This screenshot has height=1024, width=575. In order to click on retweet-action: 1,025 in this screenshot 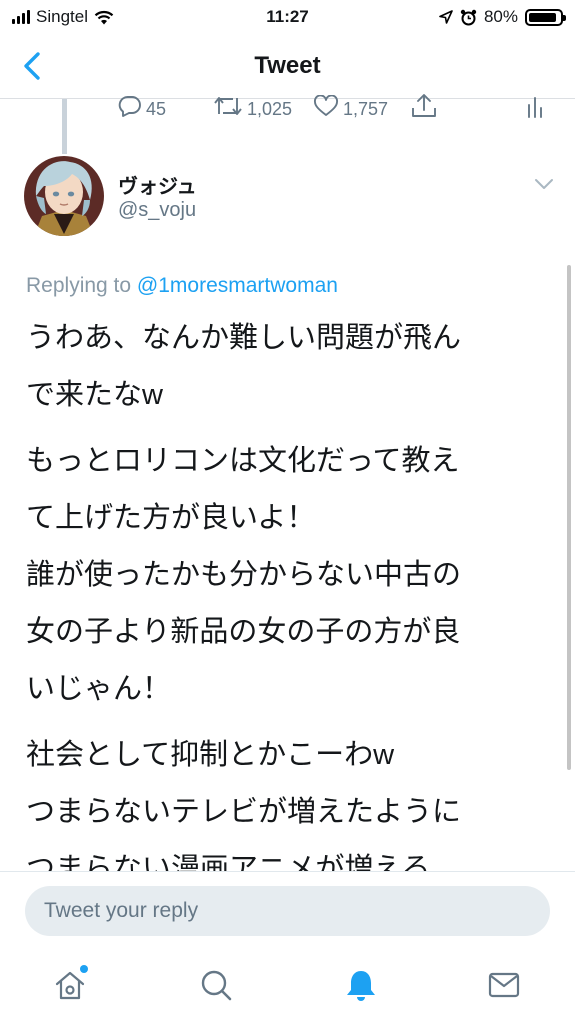, I will do `click(253, 108)`.